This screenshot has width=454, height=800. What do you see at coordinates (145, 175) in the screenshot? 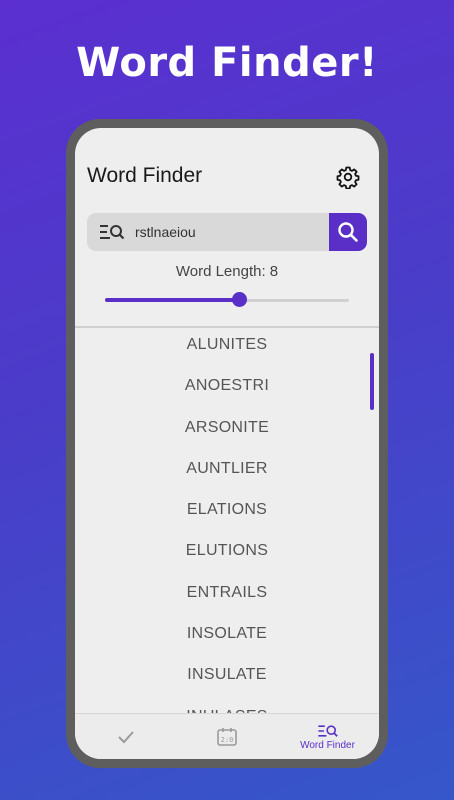
I see `app-title: Word Finder` at bounding box center [145, 175].